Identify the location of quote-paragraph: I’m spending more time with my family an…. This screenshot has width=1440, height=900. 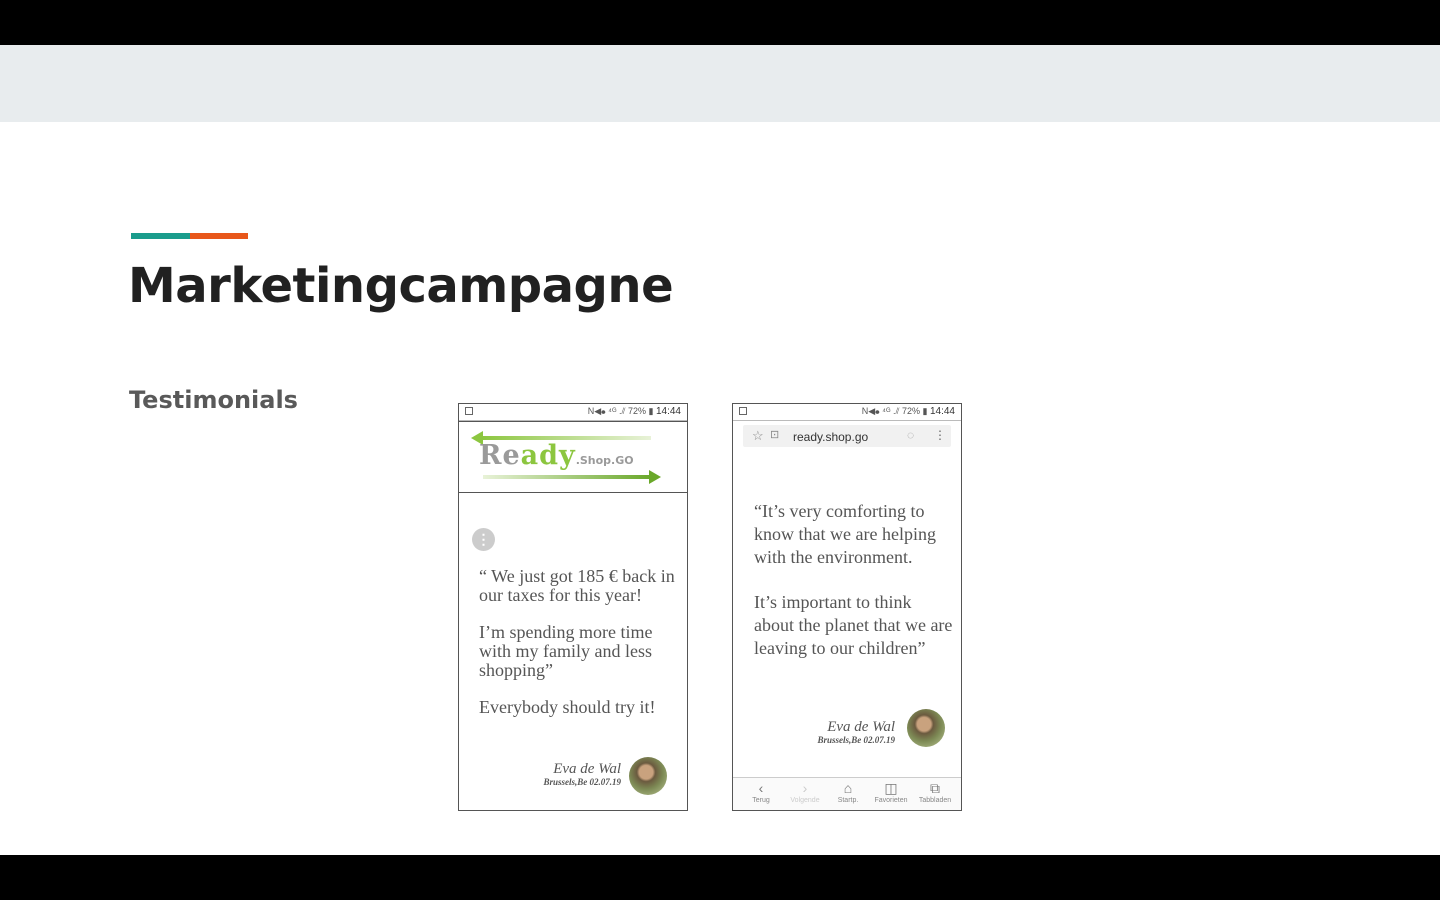
(566, 651).